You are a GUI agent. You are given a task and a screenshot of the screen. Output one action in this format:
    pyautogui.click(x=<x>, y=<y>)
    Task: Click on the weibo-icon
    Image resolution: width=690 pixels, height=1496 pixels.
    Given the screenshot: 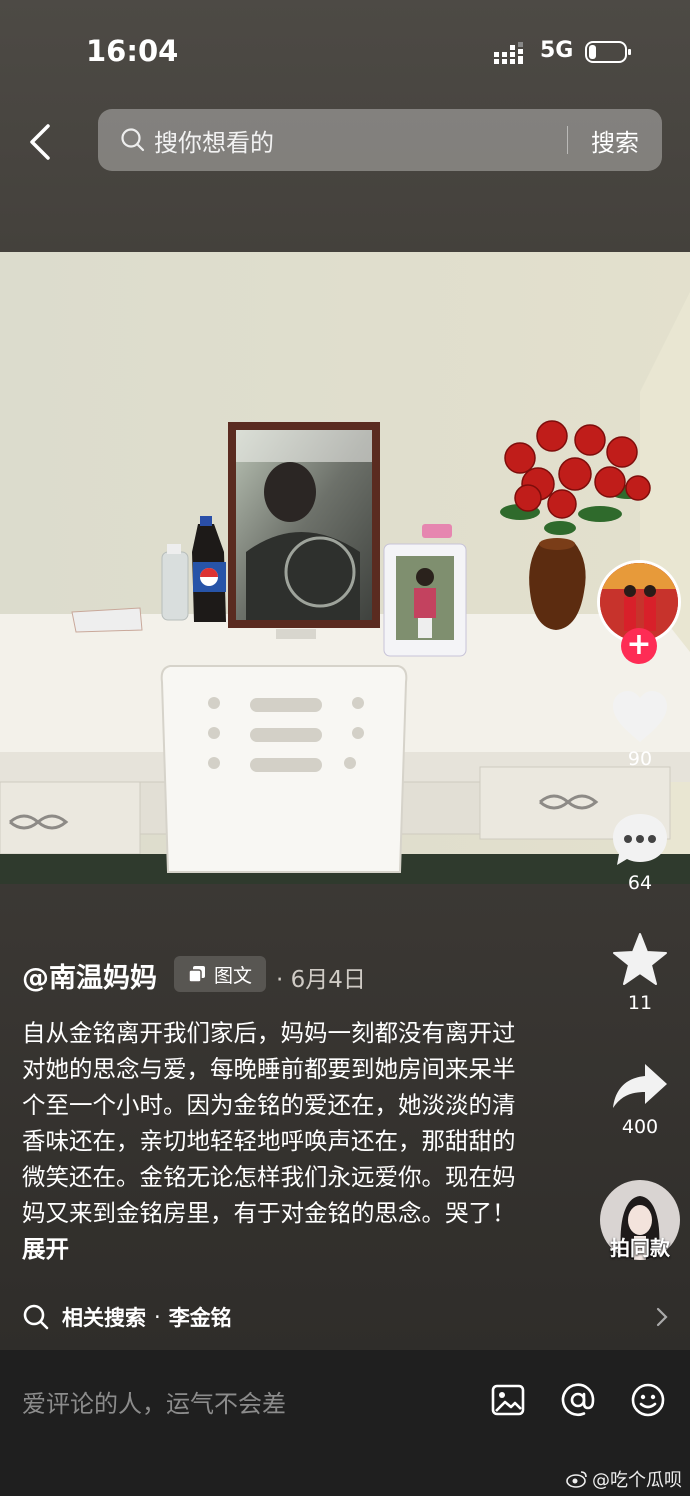 What is the action you would take?
    pyautogui.click(x=576, y=1479)
    